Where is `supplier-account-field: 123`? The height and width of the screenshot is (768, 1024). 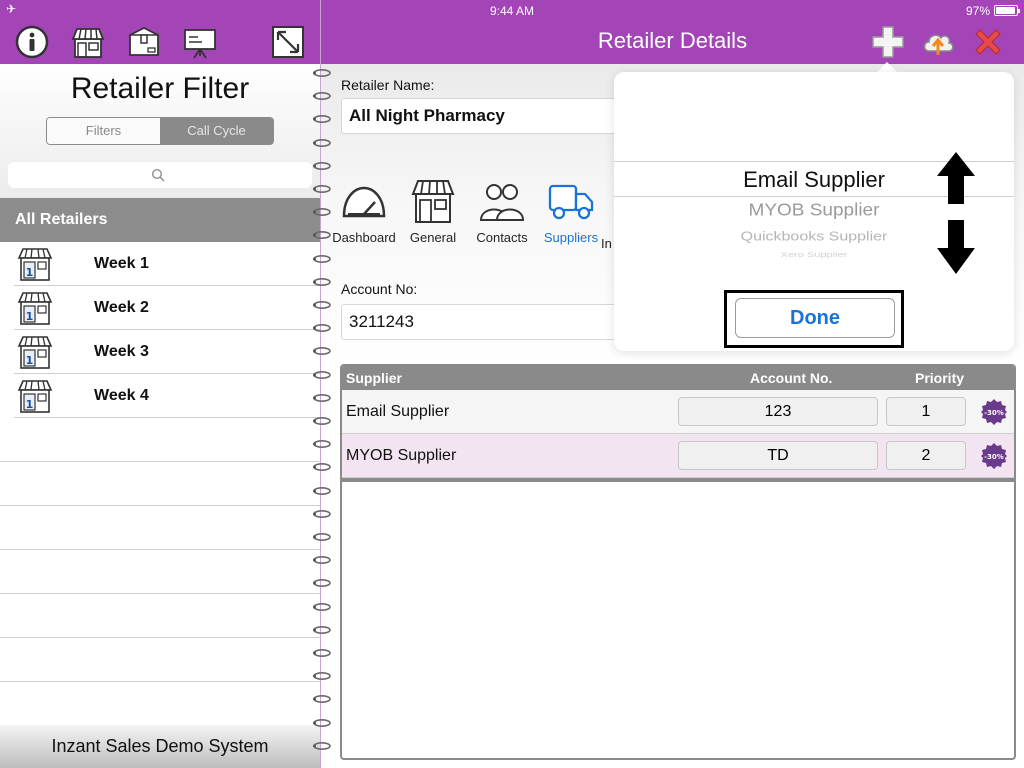 supplier-account-field: 123 is located at coordinates (778, 411).